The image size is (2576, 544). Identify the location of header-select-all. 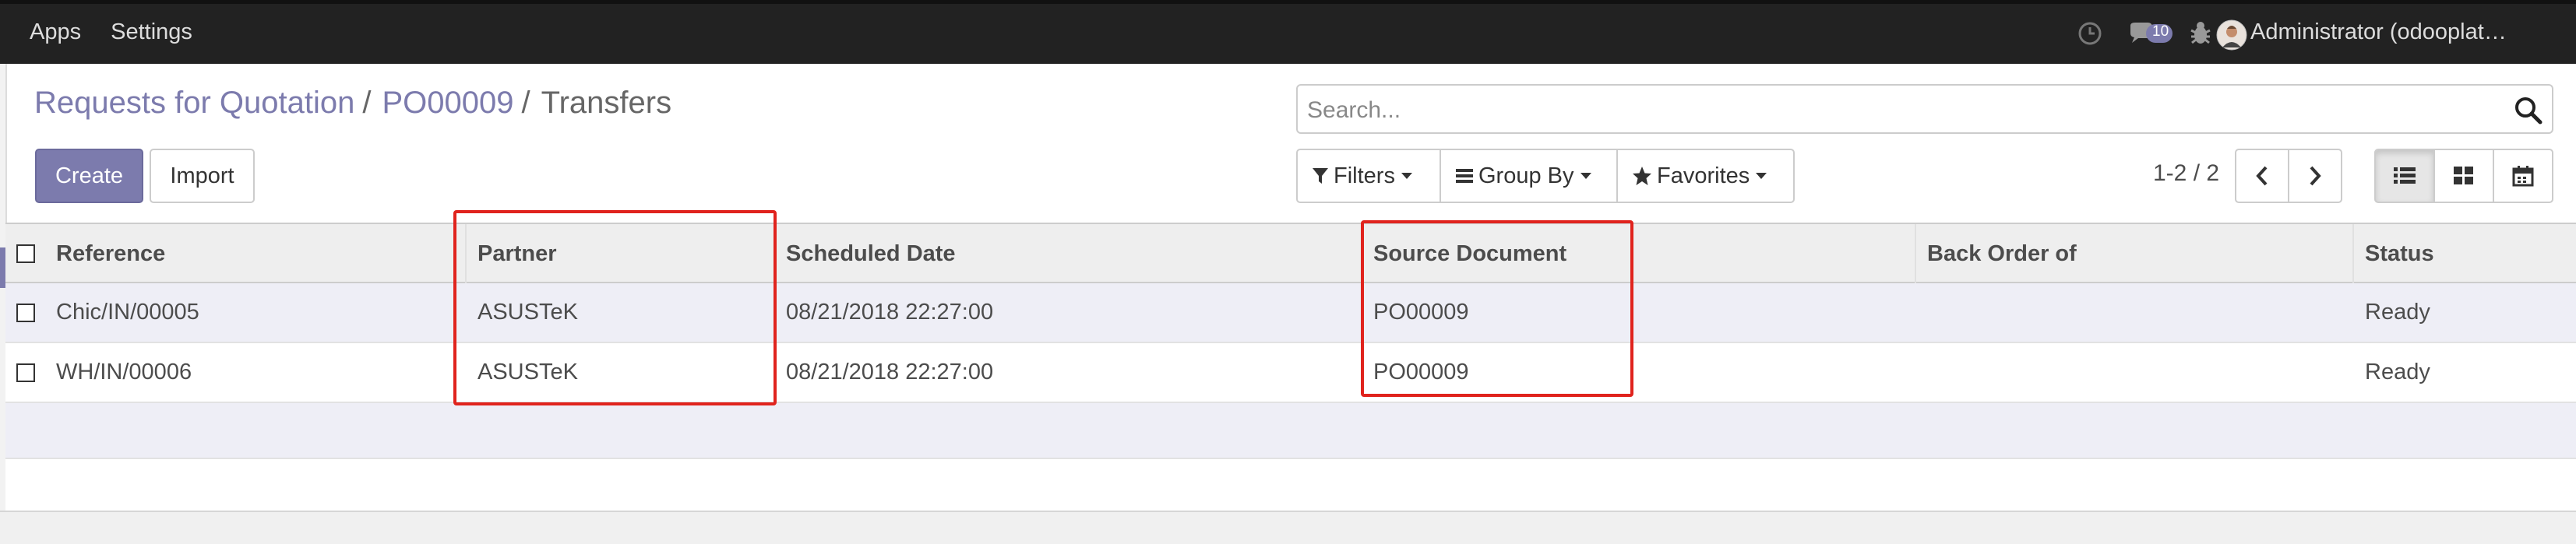
(28, 253).